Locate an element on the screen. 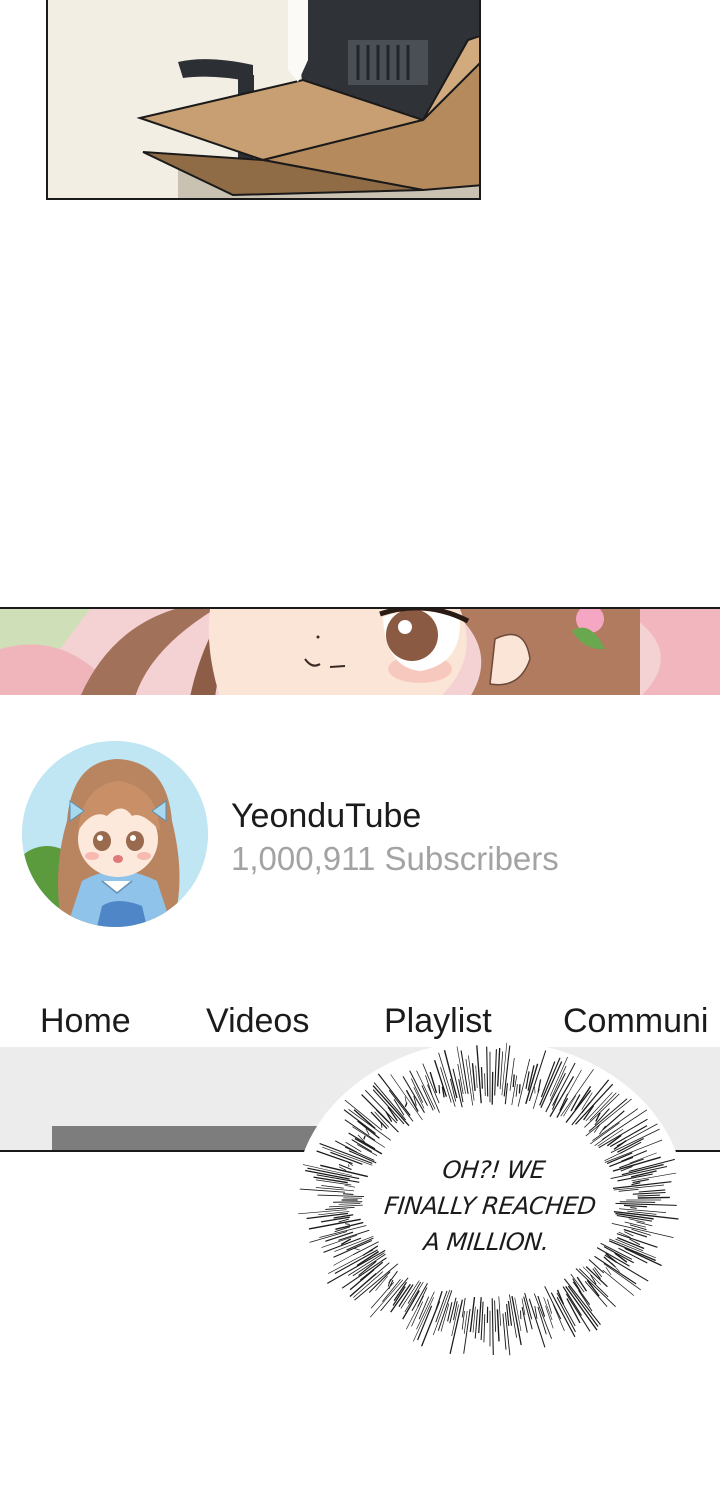 Image resolution: width=720 pixels, height=1500 pixels. comic-panel-box-scene is located at coordinates (263, 100).